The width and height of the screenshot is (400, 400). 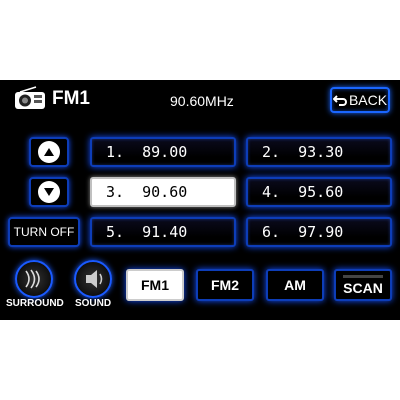 What do you see at coordinates (339, 100) in the screenshot?
I see `back-arrow-icon` at bounding box center [339, 100].